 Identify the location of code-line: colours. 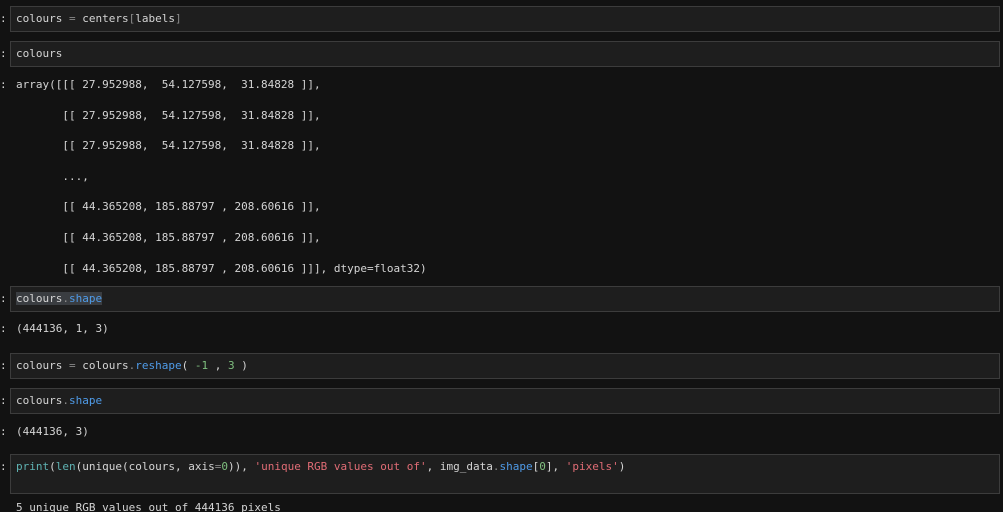
(39, 54).